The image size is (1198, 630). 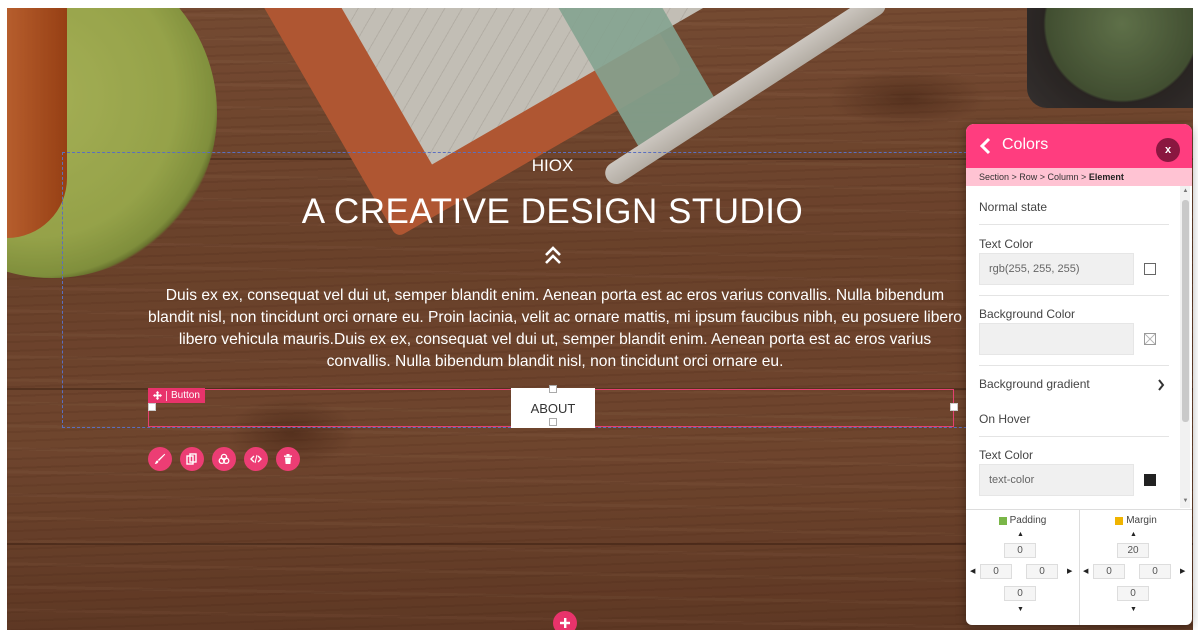 What do you see at coordinates (1022, 567) in the screenshot?
I see `padding-control: Padding ▲ 0 ◀ 0 0 ▶ 0 ▼` at bounding box center [1022, 567].